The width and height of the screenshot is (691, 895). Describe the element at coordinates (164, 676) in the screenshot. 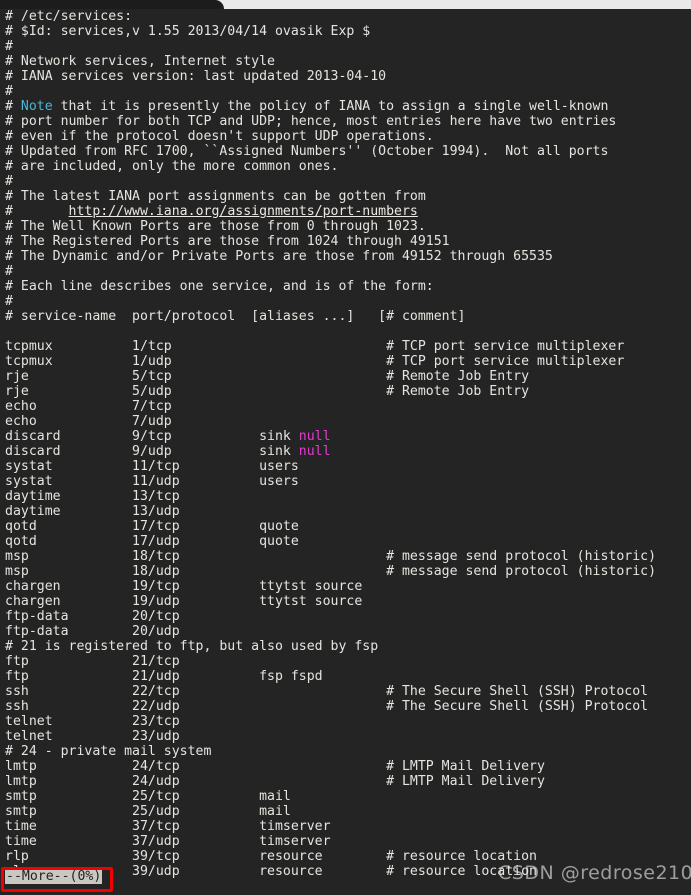

I see `terminal-line: ftp 21/udp fsp fspd` at that location.